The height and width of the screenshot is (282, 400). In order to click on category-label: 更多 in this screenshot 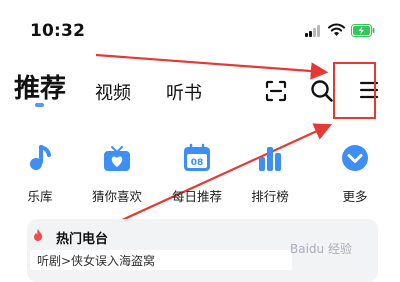, I will do `click(355, 196)`.